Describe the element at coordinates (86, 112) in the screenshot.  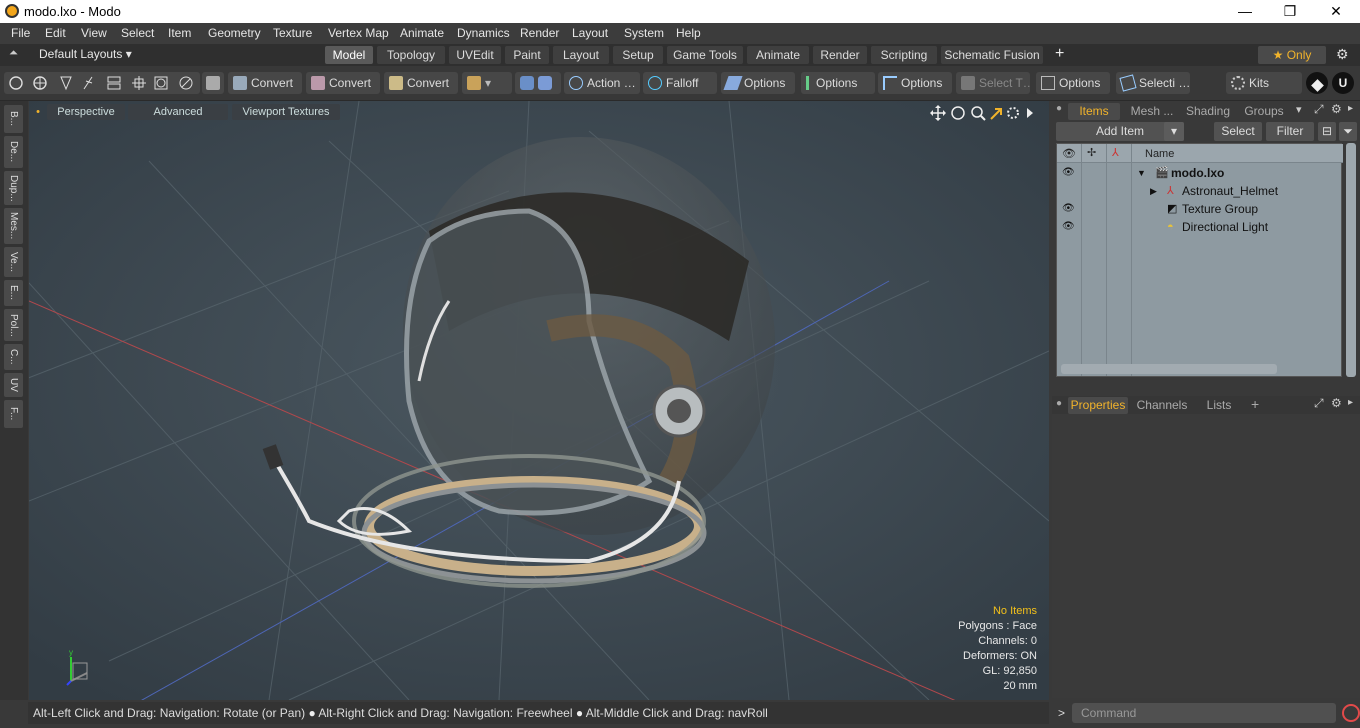
I see `perspective-dropdown: Perspective` at that location.